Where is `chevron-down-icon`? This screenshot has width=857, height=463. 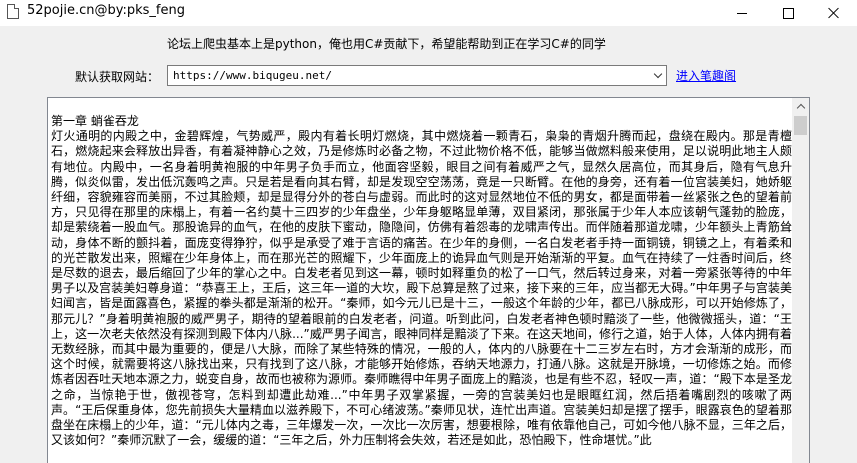
chevron-down-icon is located at coordinates (657, 74).